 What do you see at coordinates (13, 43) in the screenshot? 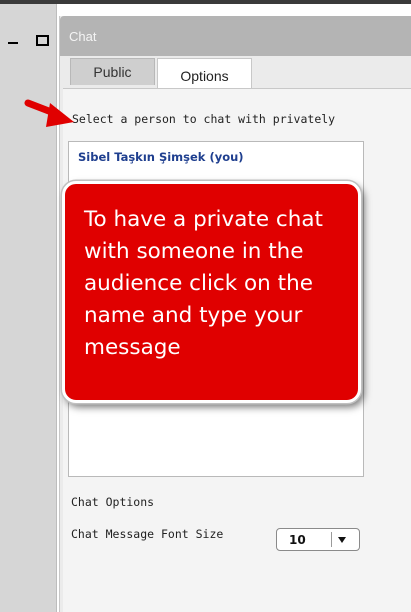
I see `minimize-icon` at bounding box center [13, 43].